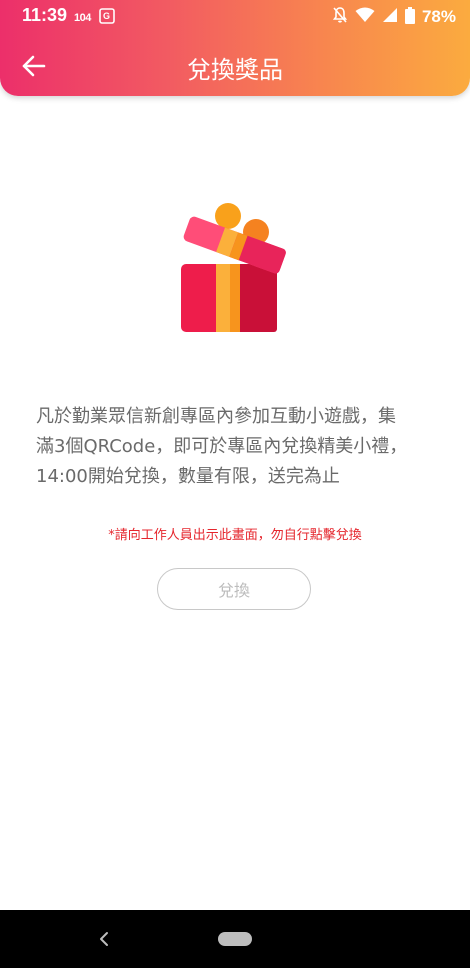 This screenshot has width=470, height=968. I want to click on status-right-icons: 78%, so click(394, 17).